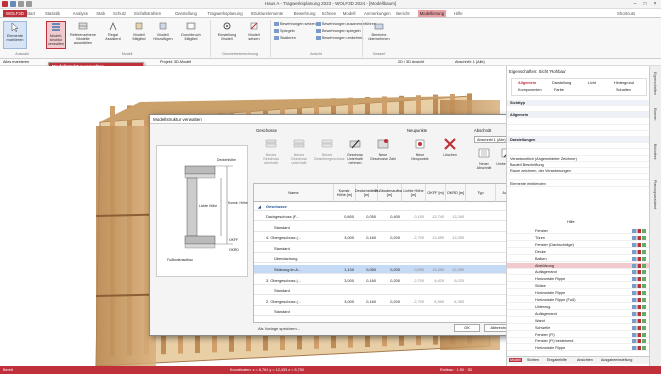 This screenshot has height=374, width=661. What do you see at coordinates (227, 31) in the screenshot?
I see `model-settings-button: Einstellung Modell` at bounding box center [227, 31].